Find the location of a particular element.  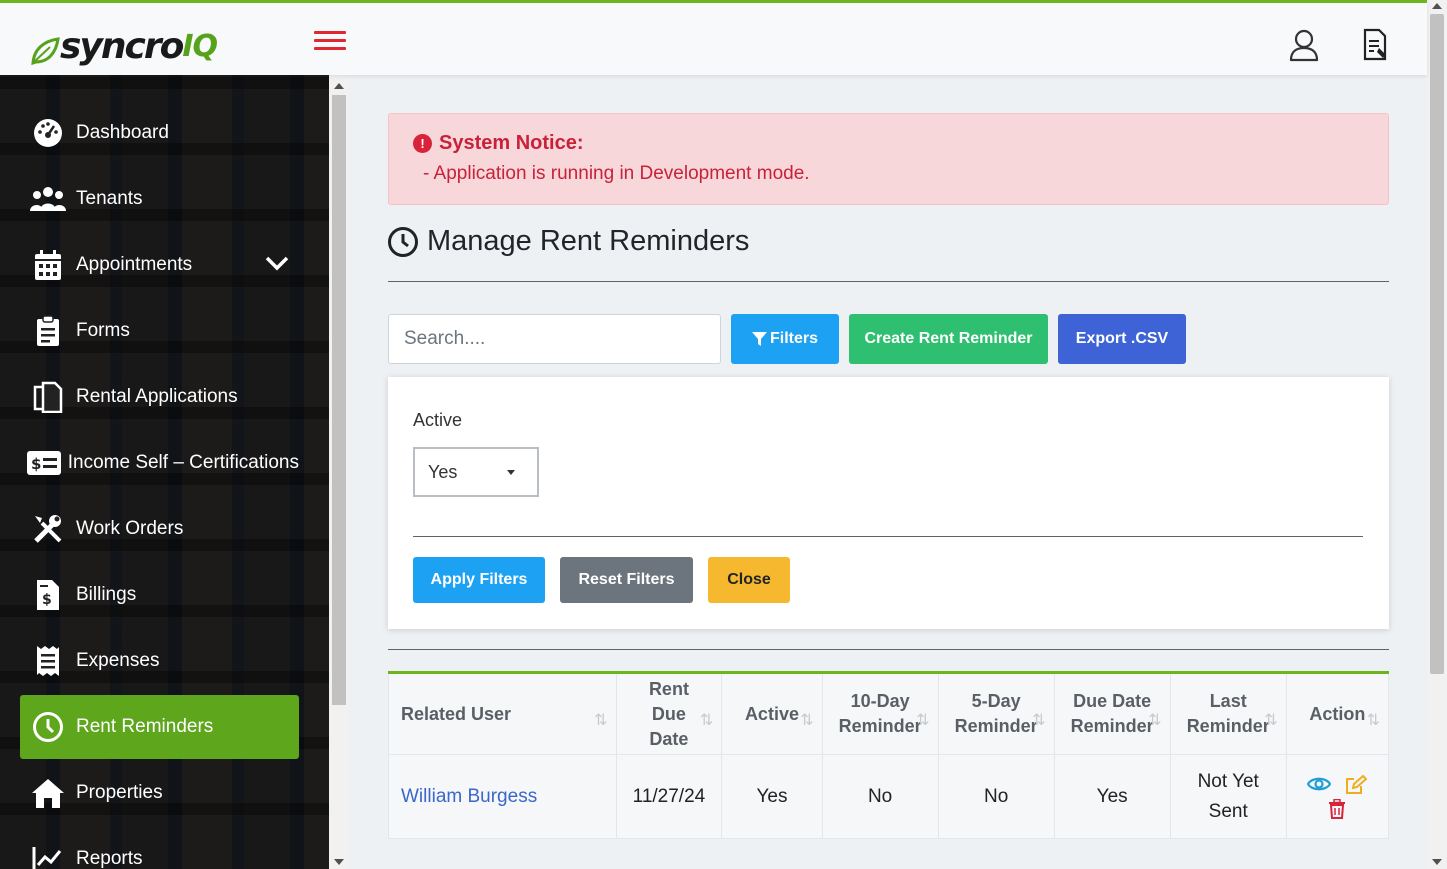

related-user-link: William Burgess is located at coordinates (469, 796).